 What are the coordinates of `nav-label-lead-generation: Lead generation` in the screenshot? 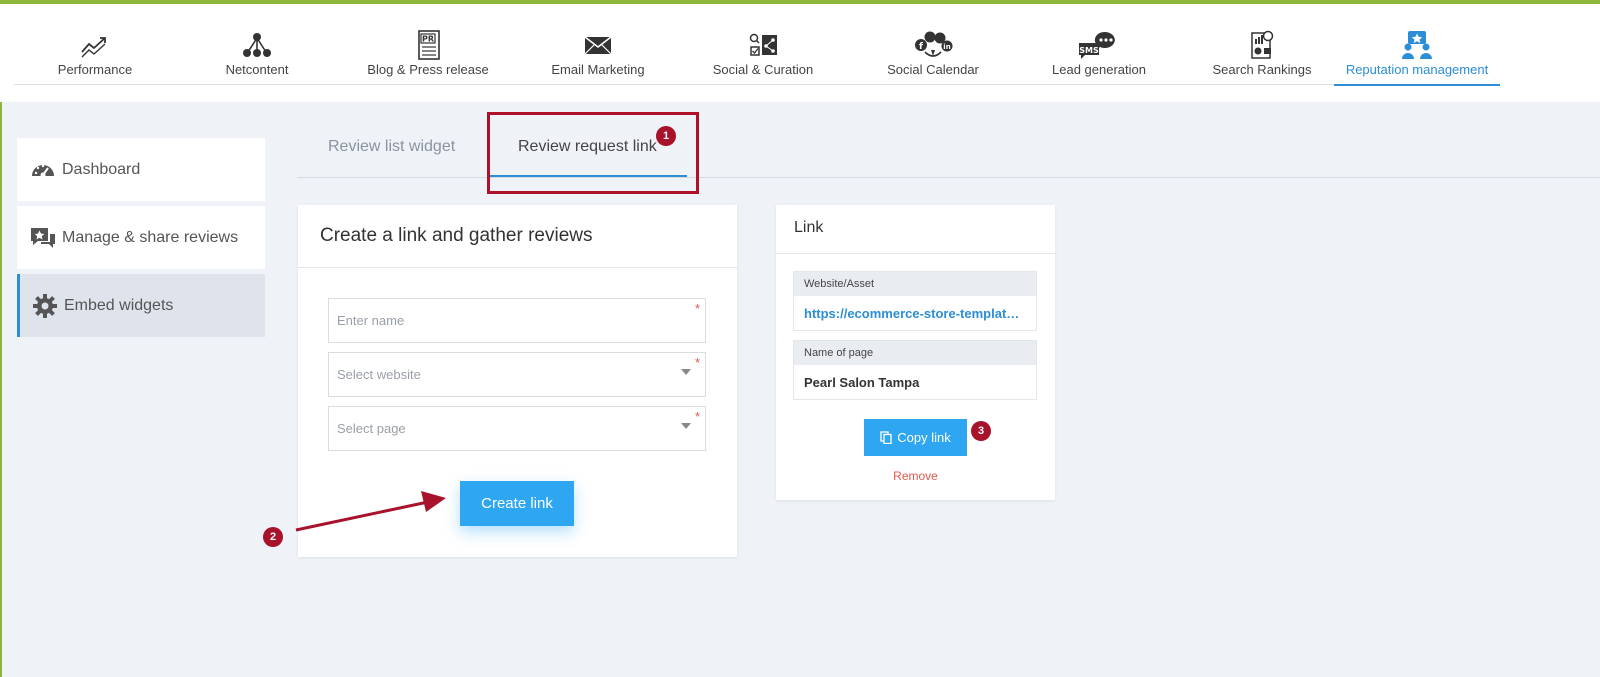 It's located at (1099, 69).